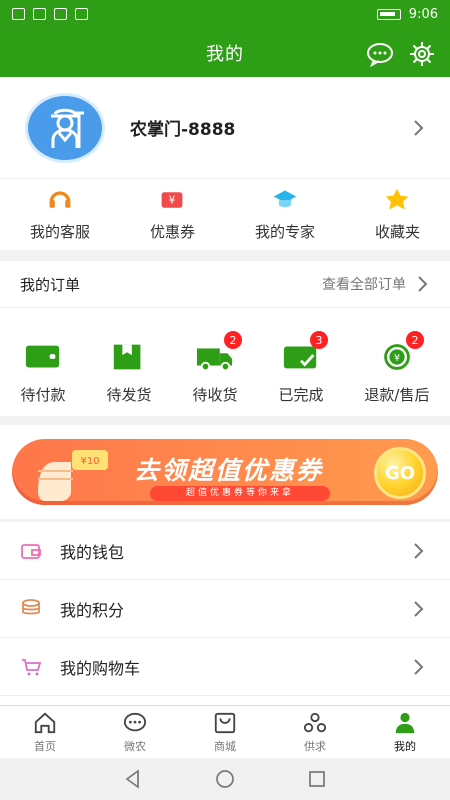 Image resolution: width=450 pixels, height=800 pixels. I want to click on menu-item-label: 我的积分, so click(92, 610).